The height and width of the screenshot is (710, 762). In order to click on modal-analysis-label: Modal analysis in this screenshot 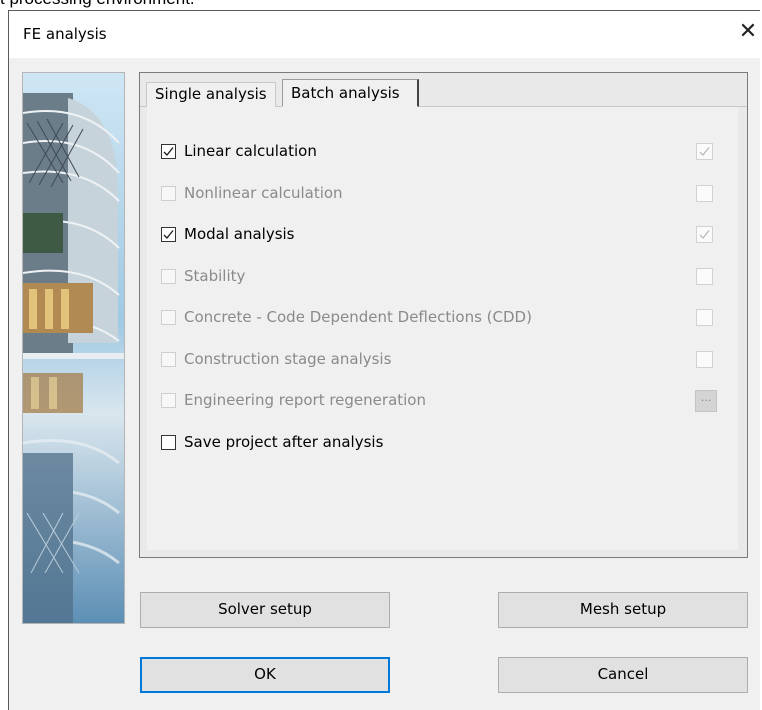, I will do `click(239, 234)`.